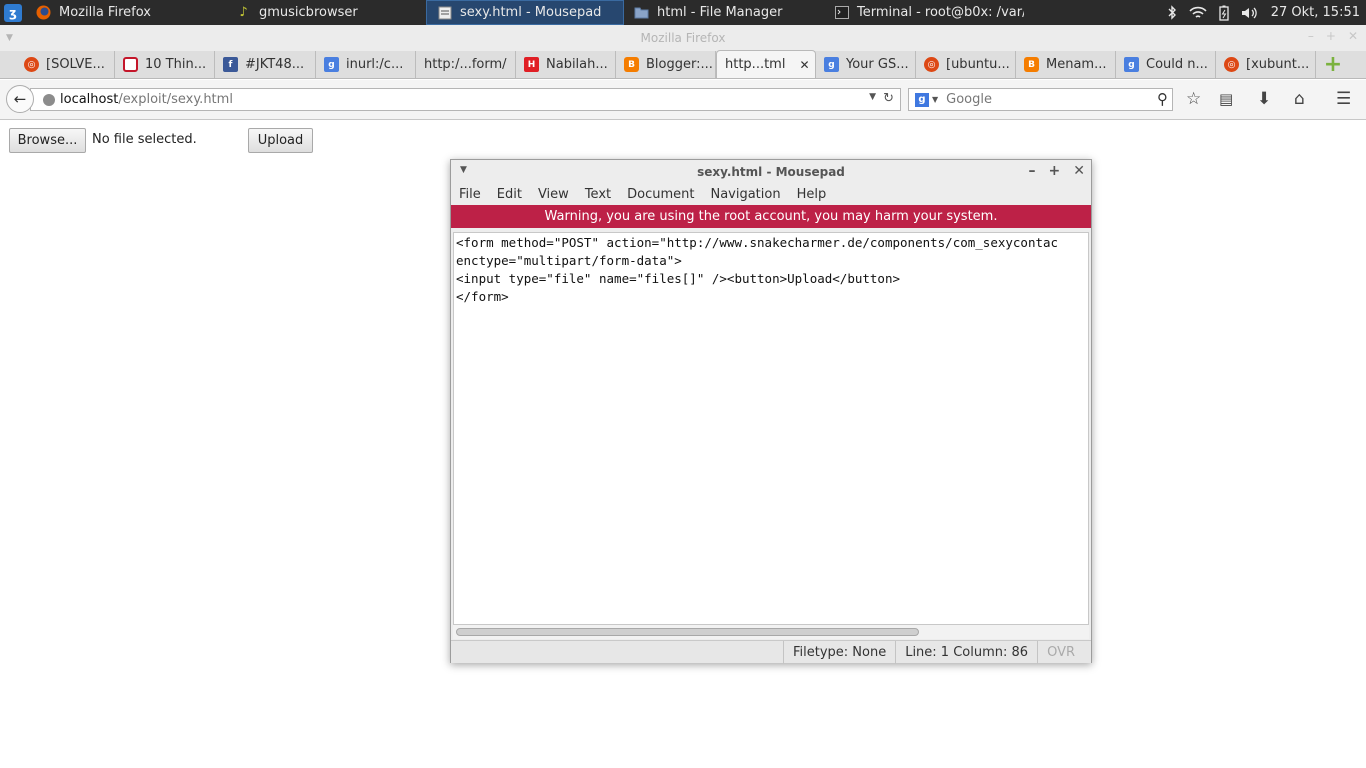  What do you see at coordinates (531, 12) in the screenshot?
I see `taskbar-item-label: sexy.html - Mousepad` at bounding box center [531, 12].